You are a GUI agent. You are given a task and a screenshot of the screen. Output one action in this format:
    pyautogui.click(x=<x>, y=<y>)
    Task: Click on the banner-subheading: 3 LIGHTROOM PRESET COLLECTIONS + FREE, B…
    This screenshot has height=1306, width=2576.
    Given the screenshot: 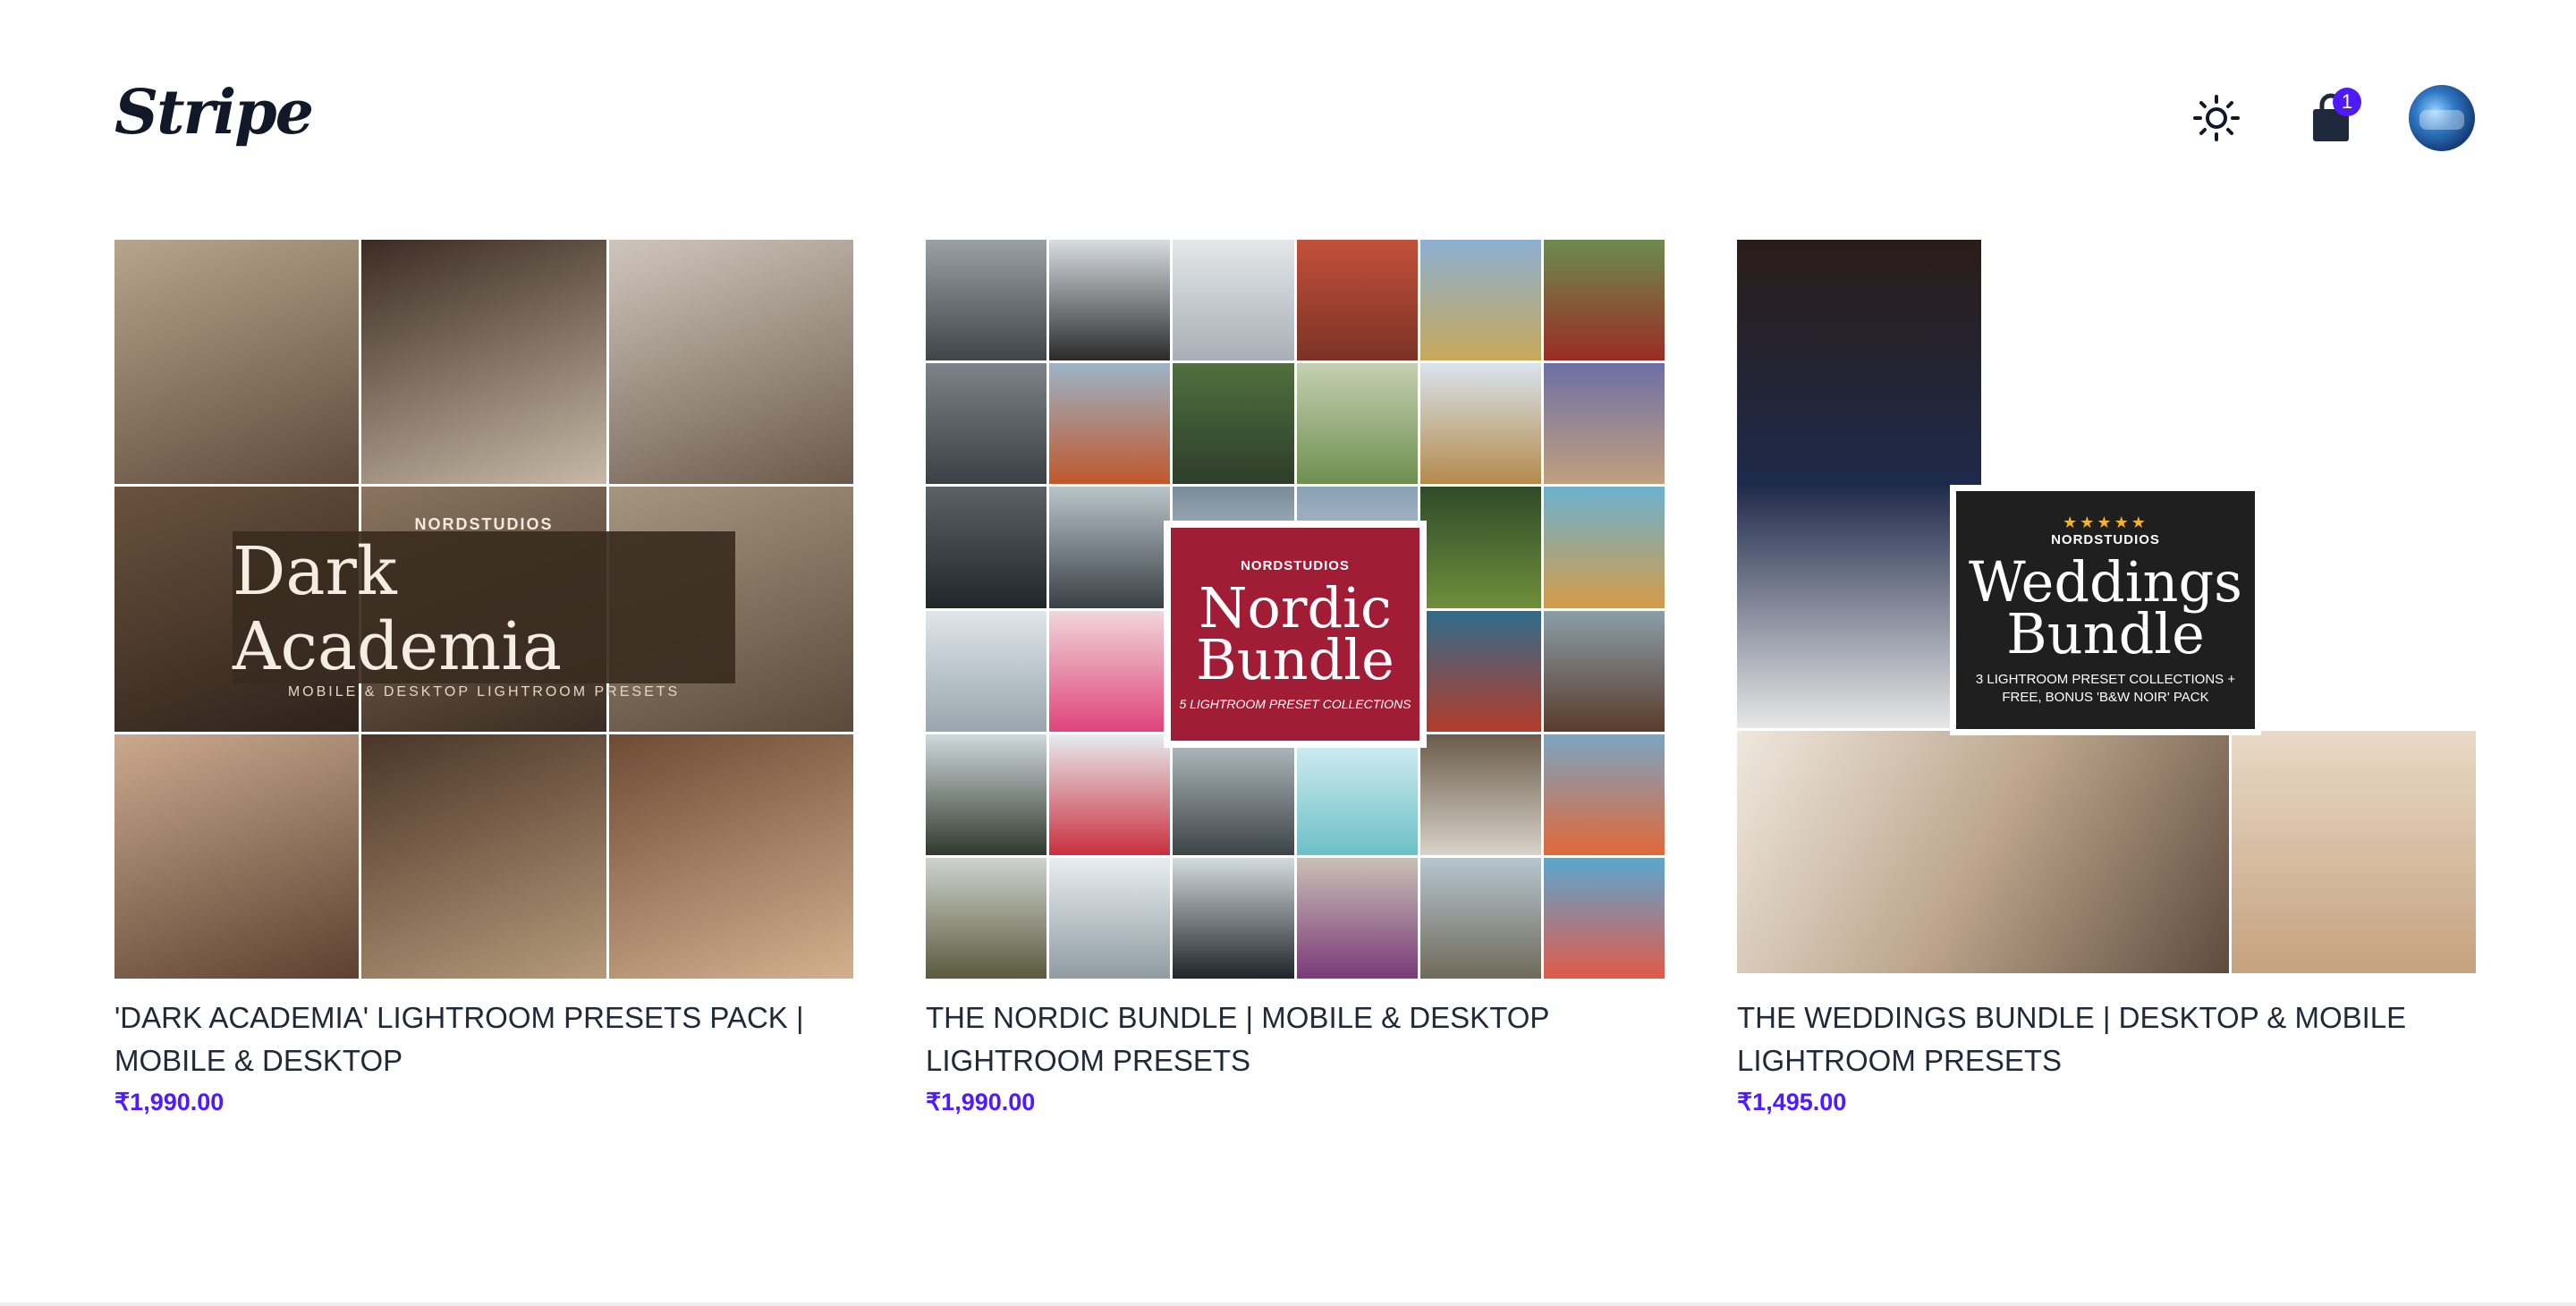 What is the action you would take?
    pyautogui.click(x=2105, y=689)
    